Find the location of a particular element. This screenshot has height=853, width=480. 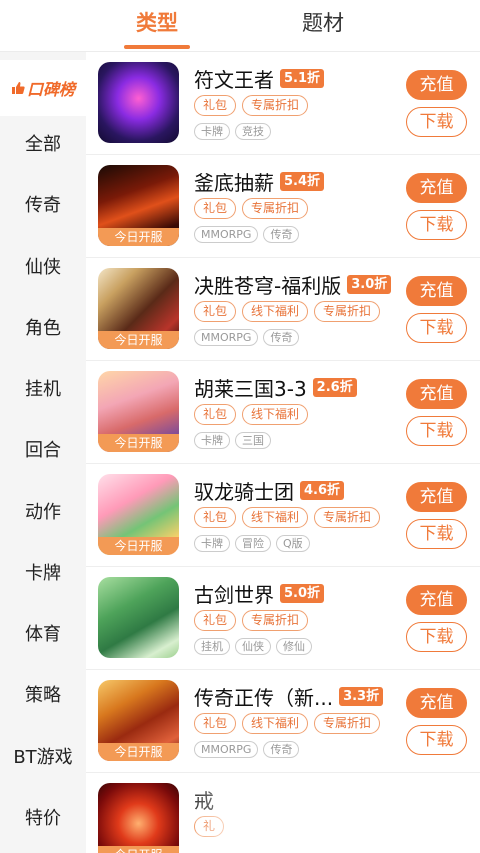

title-line: 胡莱三国3-3 2.6折 is located at coordinates (275, 387).